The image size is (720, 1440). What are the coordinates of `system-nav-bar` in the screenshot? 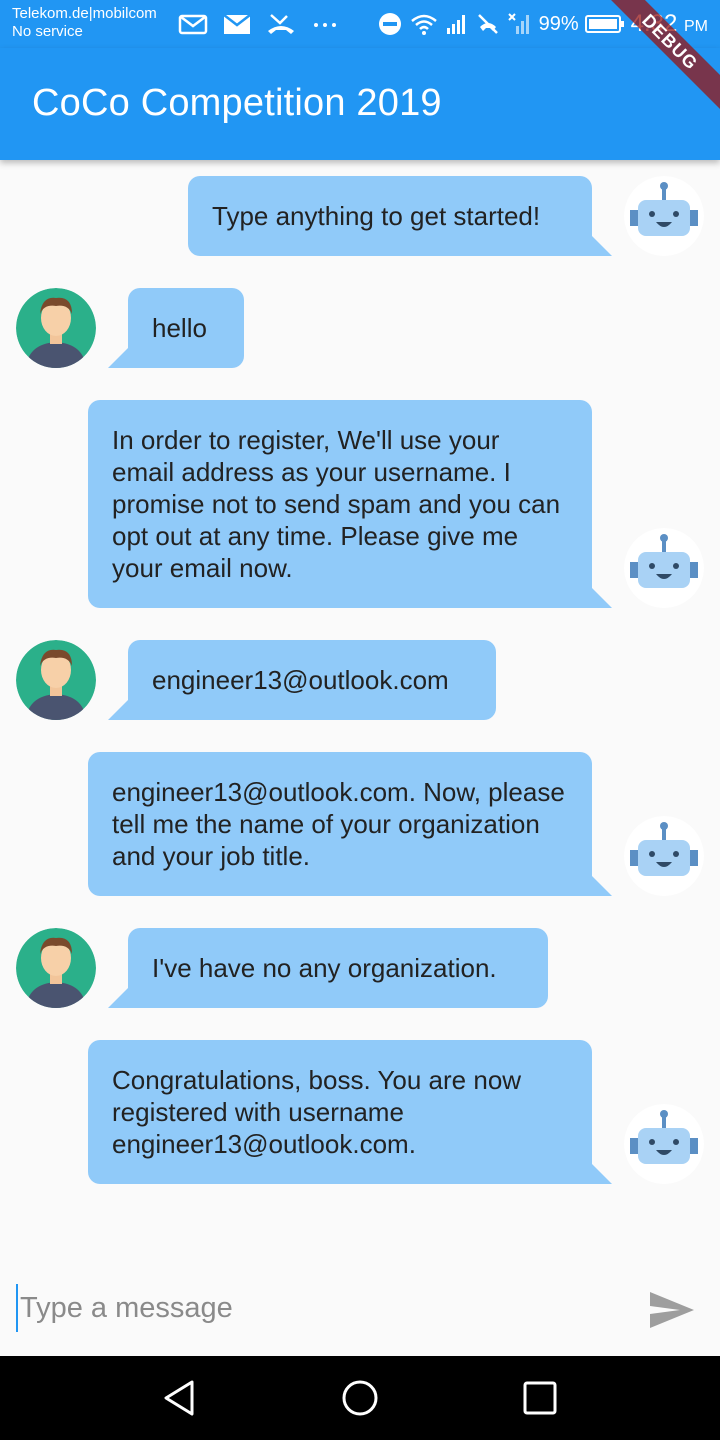 It's located at (360, 1398).